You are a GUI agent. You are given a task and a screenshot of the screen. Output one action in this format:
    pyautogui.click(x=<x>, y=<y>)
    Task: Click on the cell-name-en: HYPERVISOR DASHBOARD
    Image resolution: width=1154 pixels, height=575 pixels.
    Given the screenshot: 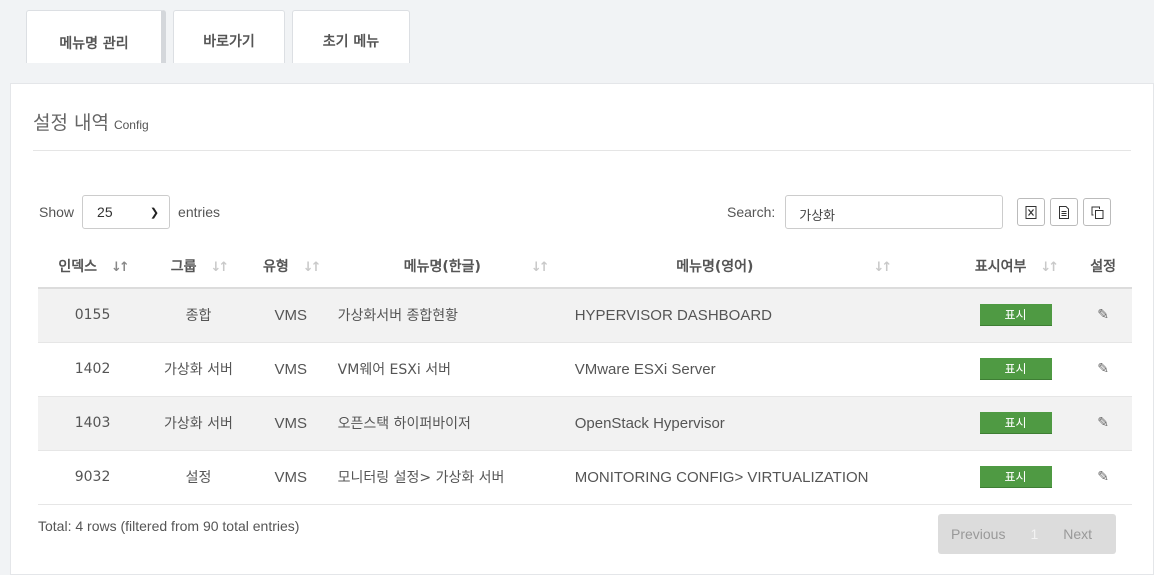 What is the action you would take?
    pyautogui.click(x=762, y=315)
    